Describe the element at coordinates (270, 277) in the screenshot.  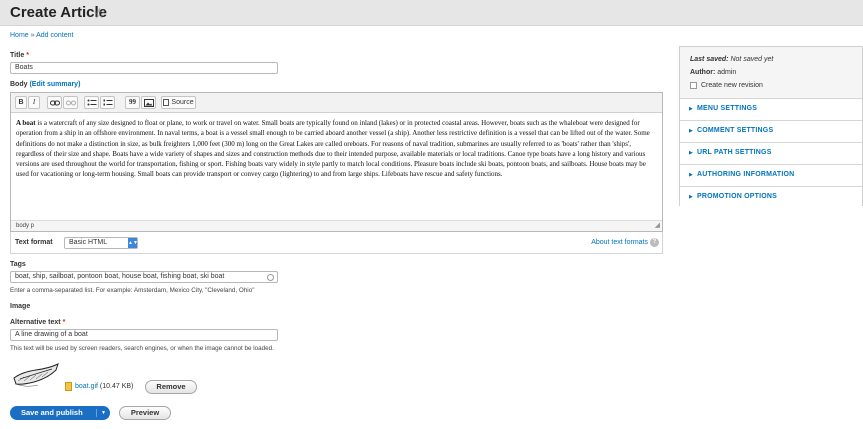
I see `autocomplete-icon` at that location.